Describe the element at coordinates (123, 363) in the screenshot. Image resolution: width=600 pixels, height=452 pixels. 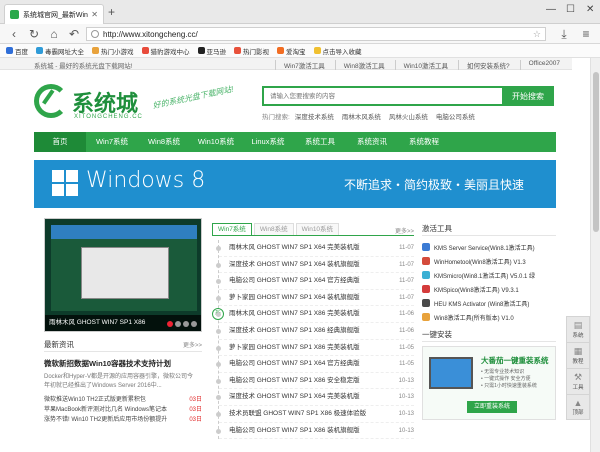
I see `news-headline: 微软新招数据Win10容器技术支持计划` at that location.